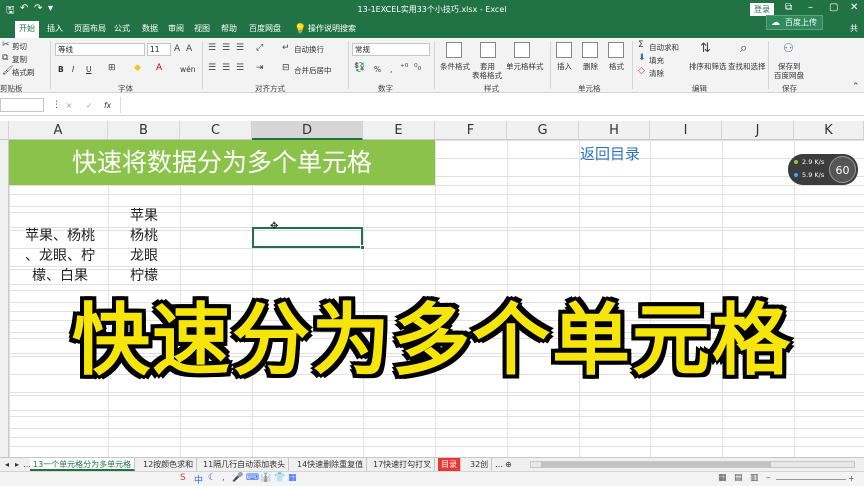 Image resolution: width=864 pixels, height=486 pixels. I want to click on tab-help: 帮助, so click(229, 28).